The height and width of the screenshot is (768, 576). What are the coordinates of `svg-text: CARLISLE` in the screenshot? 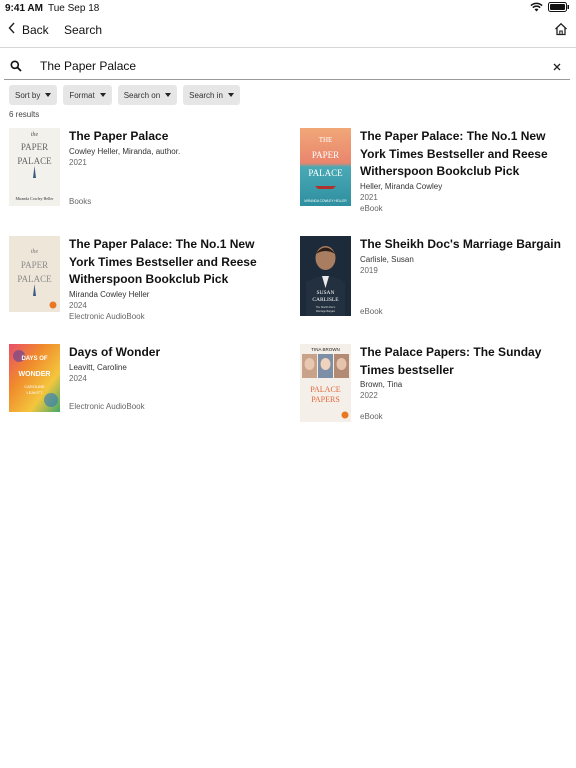 It's located at (325, 300).